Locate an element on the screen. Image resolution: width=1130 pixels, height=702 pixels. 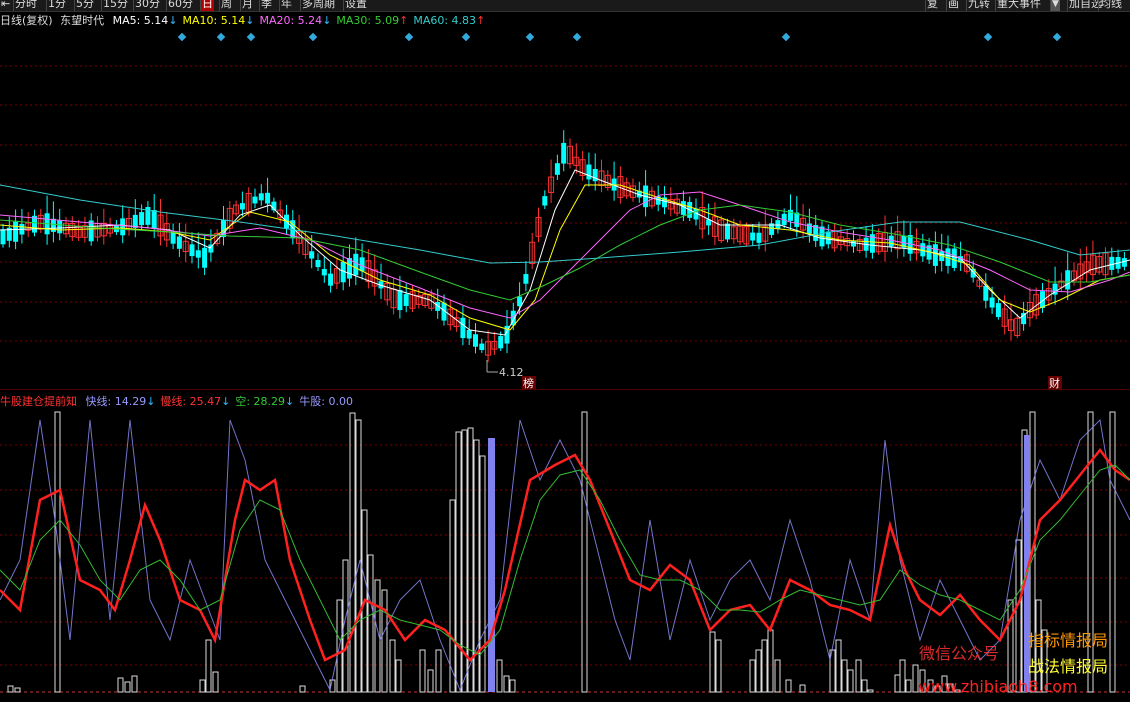
watermark-indicator-bureau: 指标情报局 is located at coordinates (1068, 640).